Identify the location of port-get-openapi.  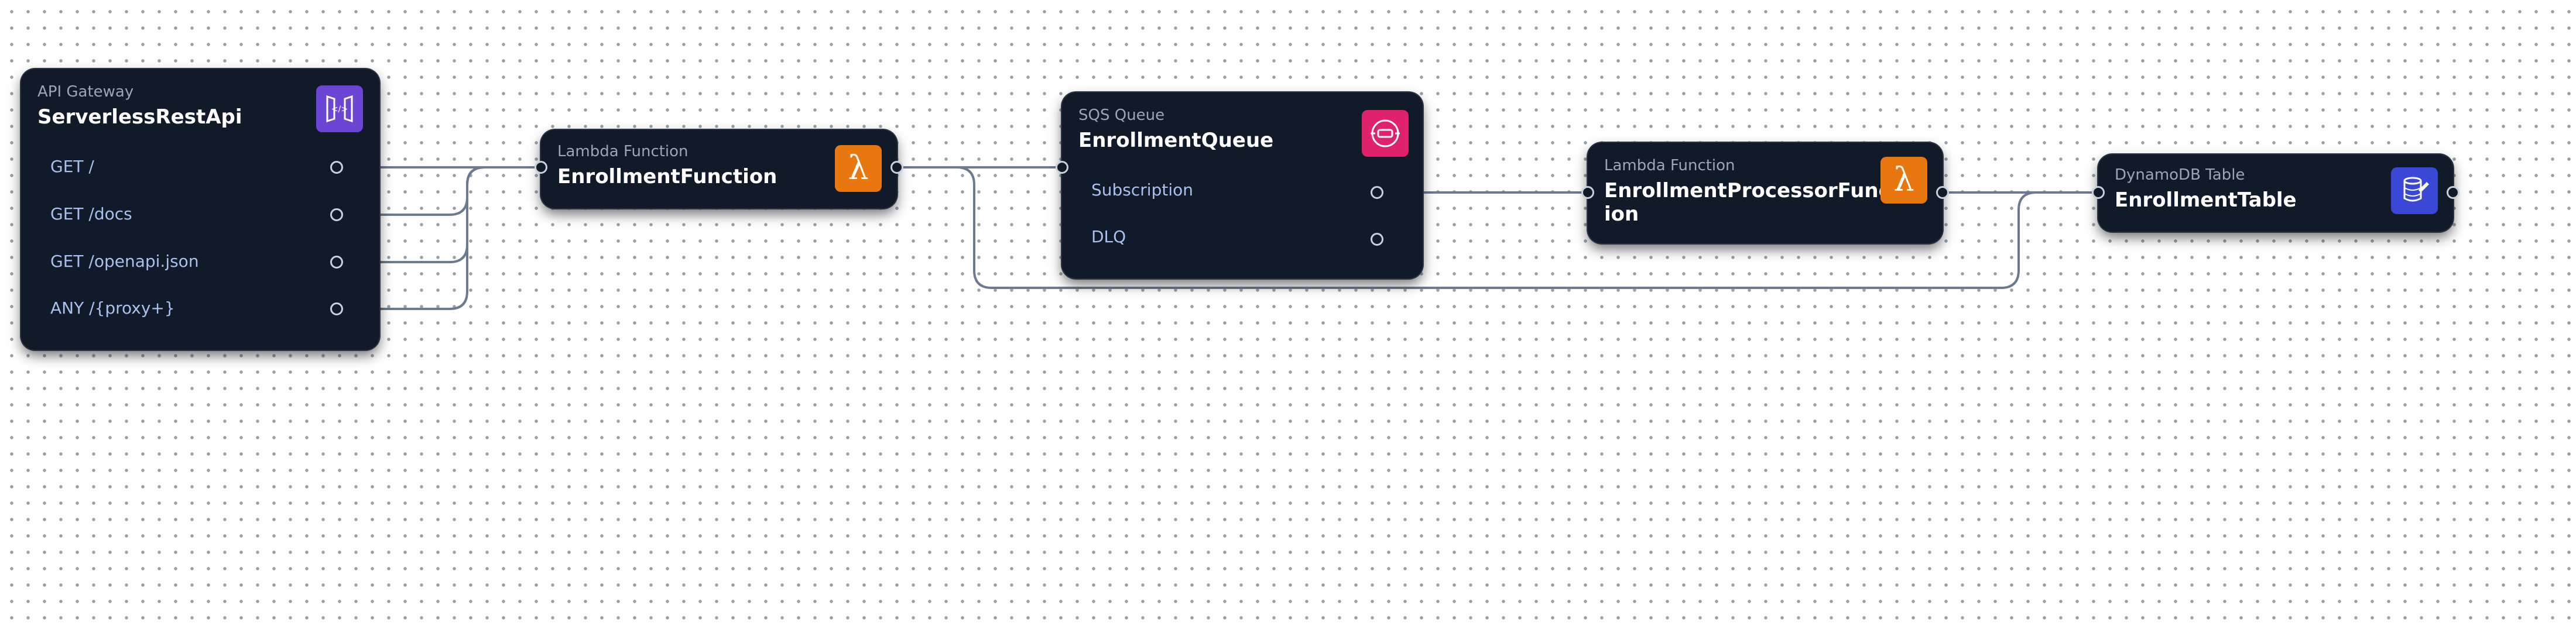
(337, 262).